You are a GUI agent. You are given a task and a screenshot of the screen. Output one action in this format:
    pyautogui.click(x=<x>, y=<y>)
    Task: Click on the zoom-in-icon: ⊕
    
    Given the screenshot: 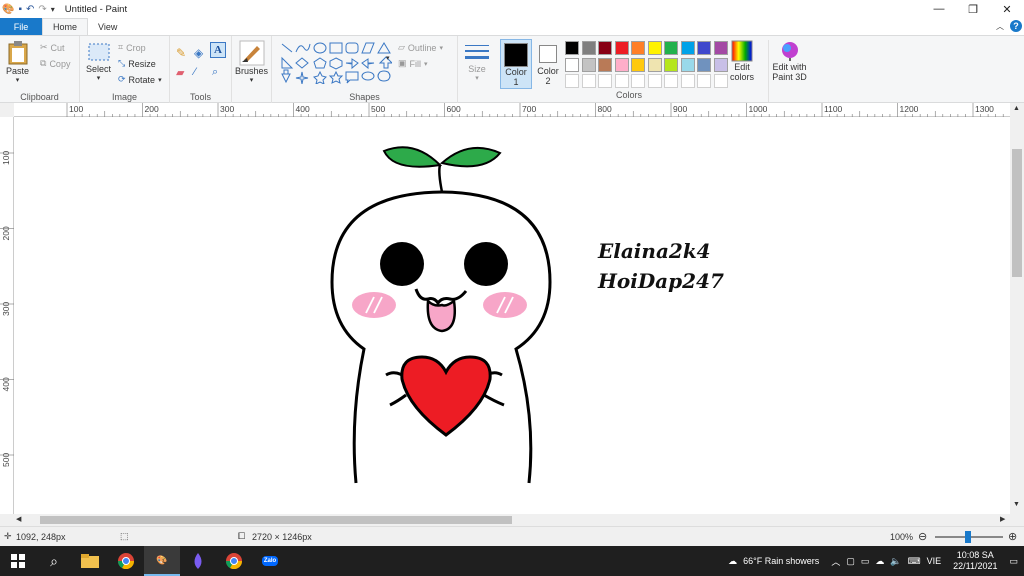 What is the action you would take?
    pyautogui.click(x=1012, y=536)
    